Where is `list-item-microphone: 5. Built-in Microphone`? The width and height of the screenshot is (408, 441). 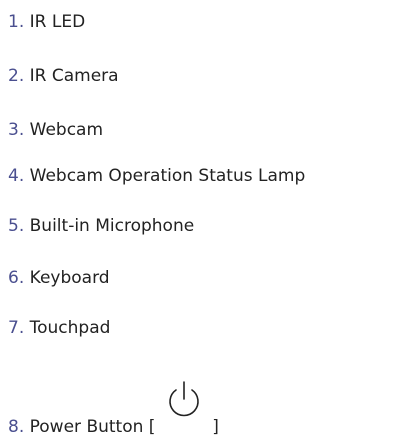 list-item-microphone: 5. Built-in Microphone is located at coordinates (101, 226).